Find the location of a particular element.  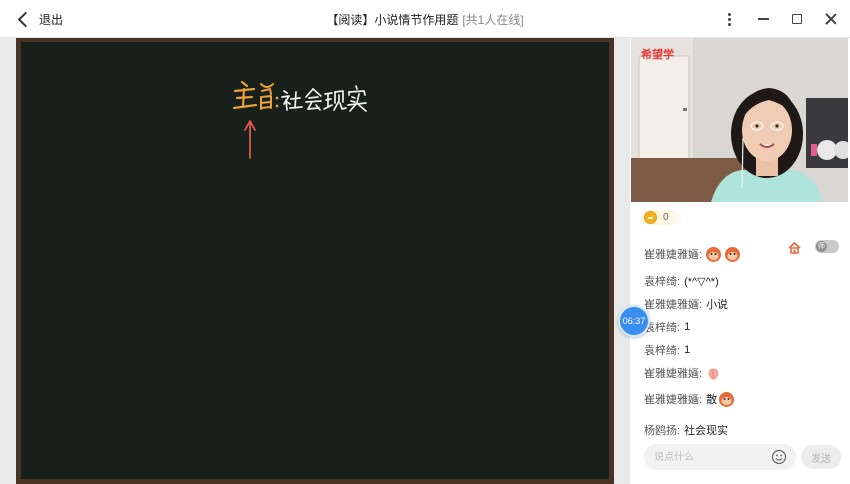

title-bar: 退出 【阅读】小说情节作用题 [共1人在线] is located at coordinates (425, 19).